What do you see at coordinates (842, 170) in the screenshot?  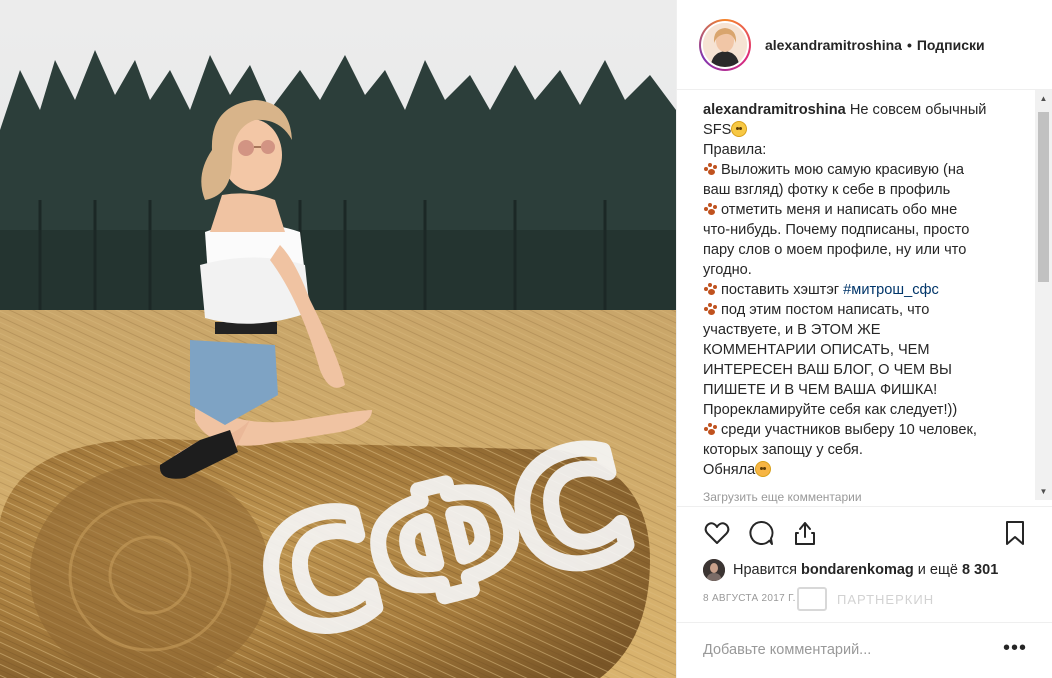 I see `caption-text: Выложить мою самую красивую (на` at bounding box center [842, 170].